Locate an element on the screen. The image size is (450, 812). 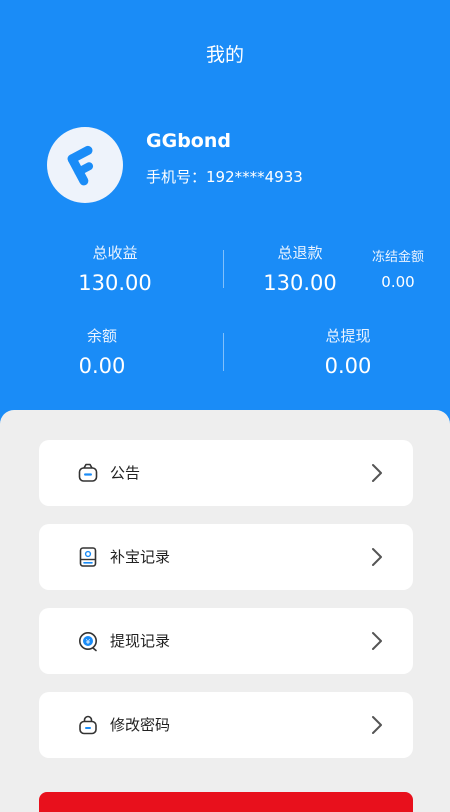
total-income-value: 130.00 is located at coordinates (115, 283).